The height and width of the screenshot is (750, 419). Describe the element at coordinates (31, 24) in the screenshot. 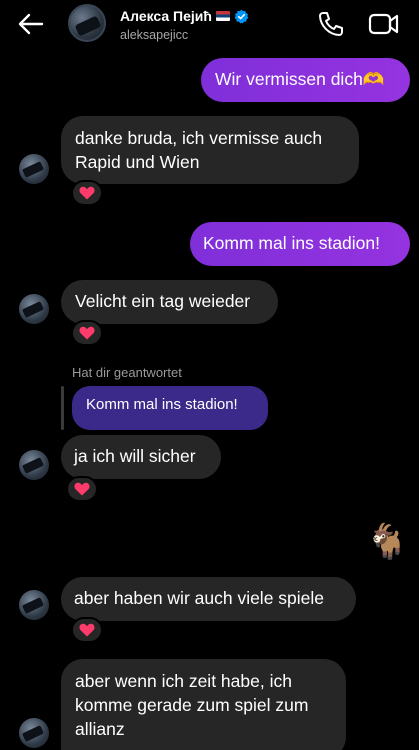

I see `arrow-left-icon` at that location.